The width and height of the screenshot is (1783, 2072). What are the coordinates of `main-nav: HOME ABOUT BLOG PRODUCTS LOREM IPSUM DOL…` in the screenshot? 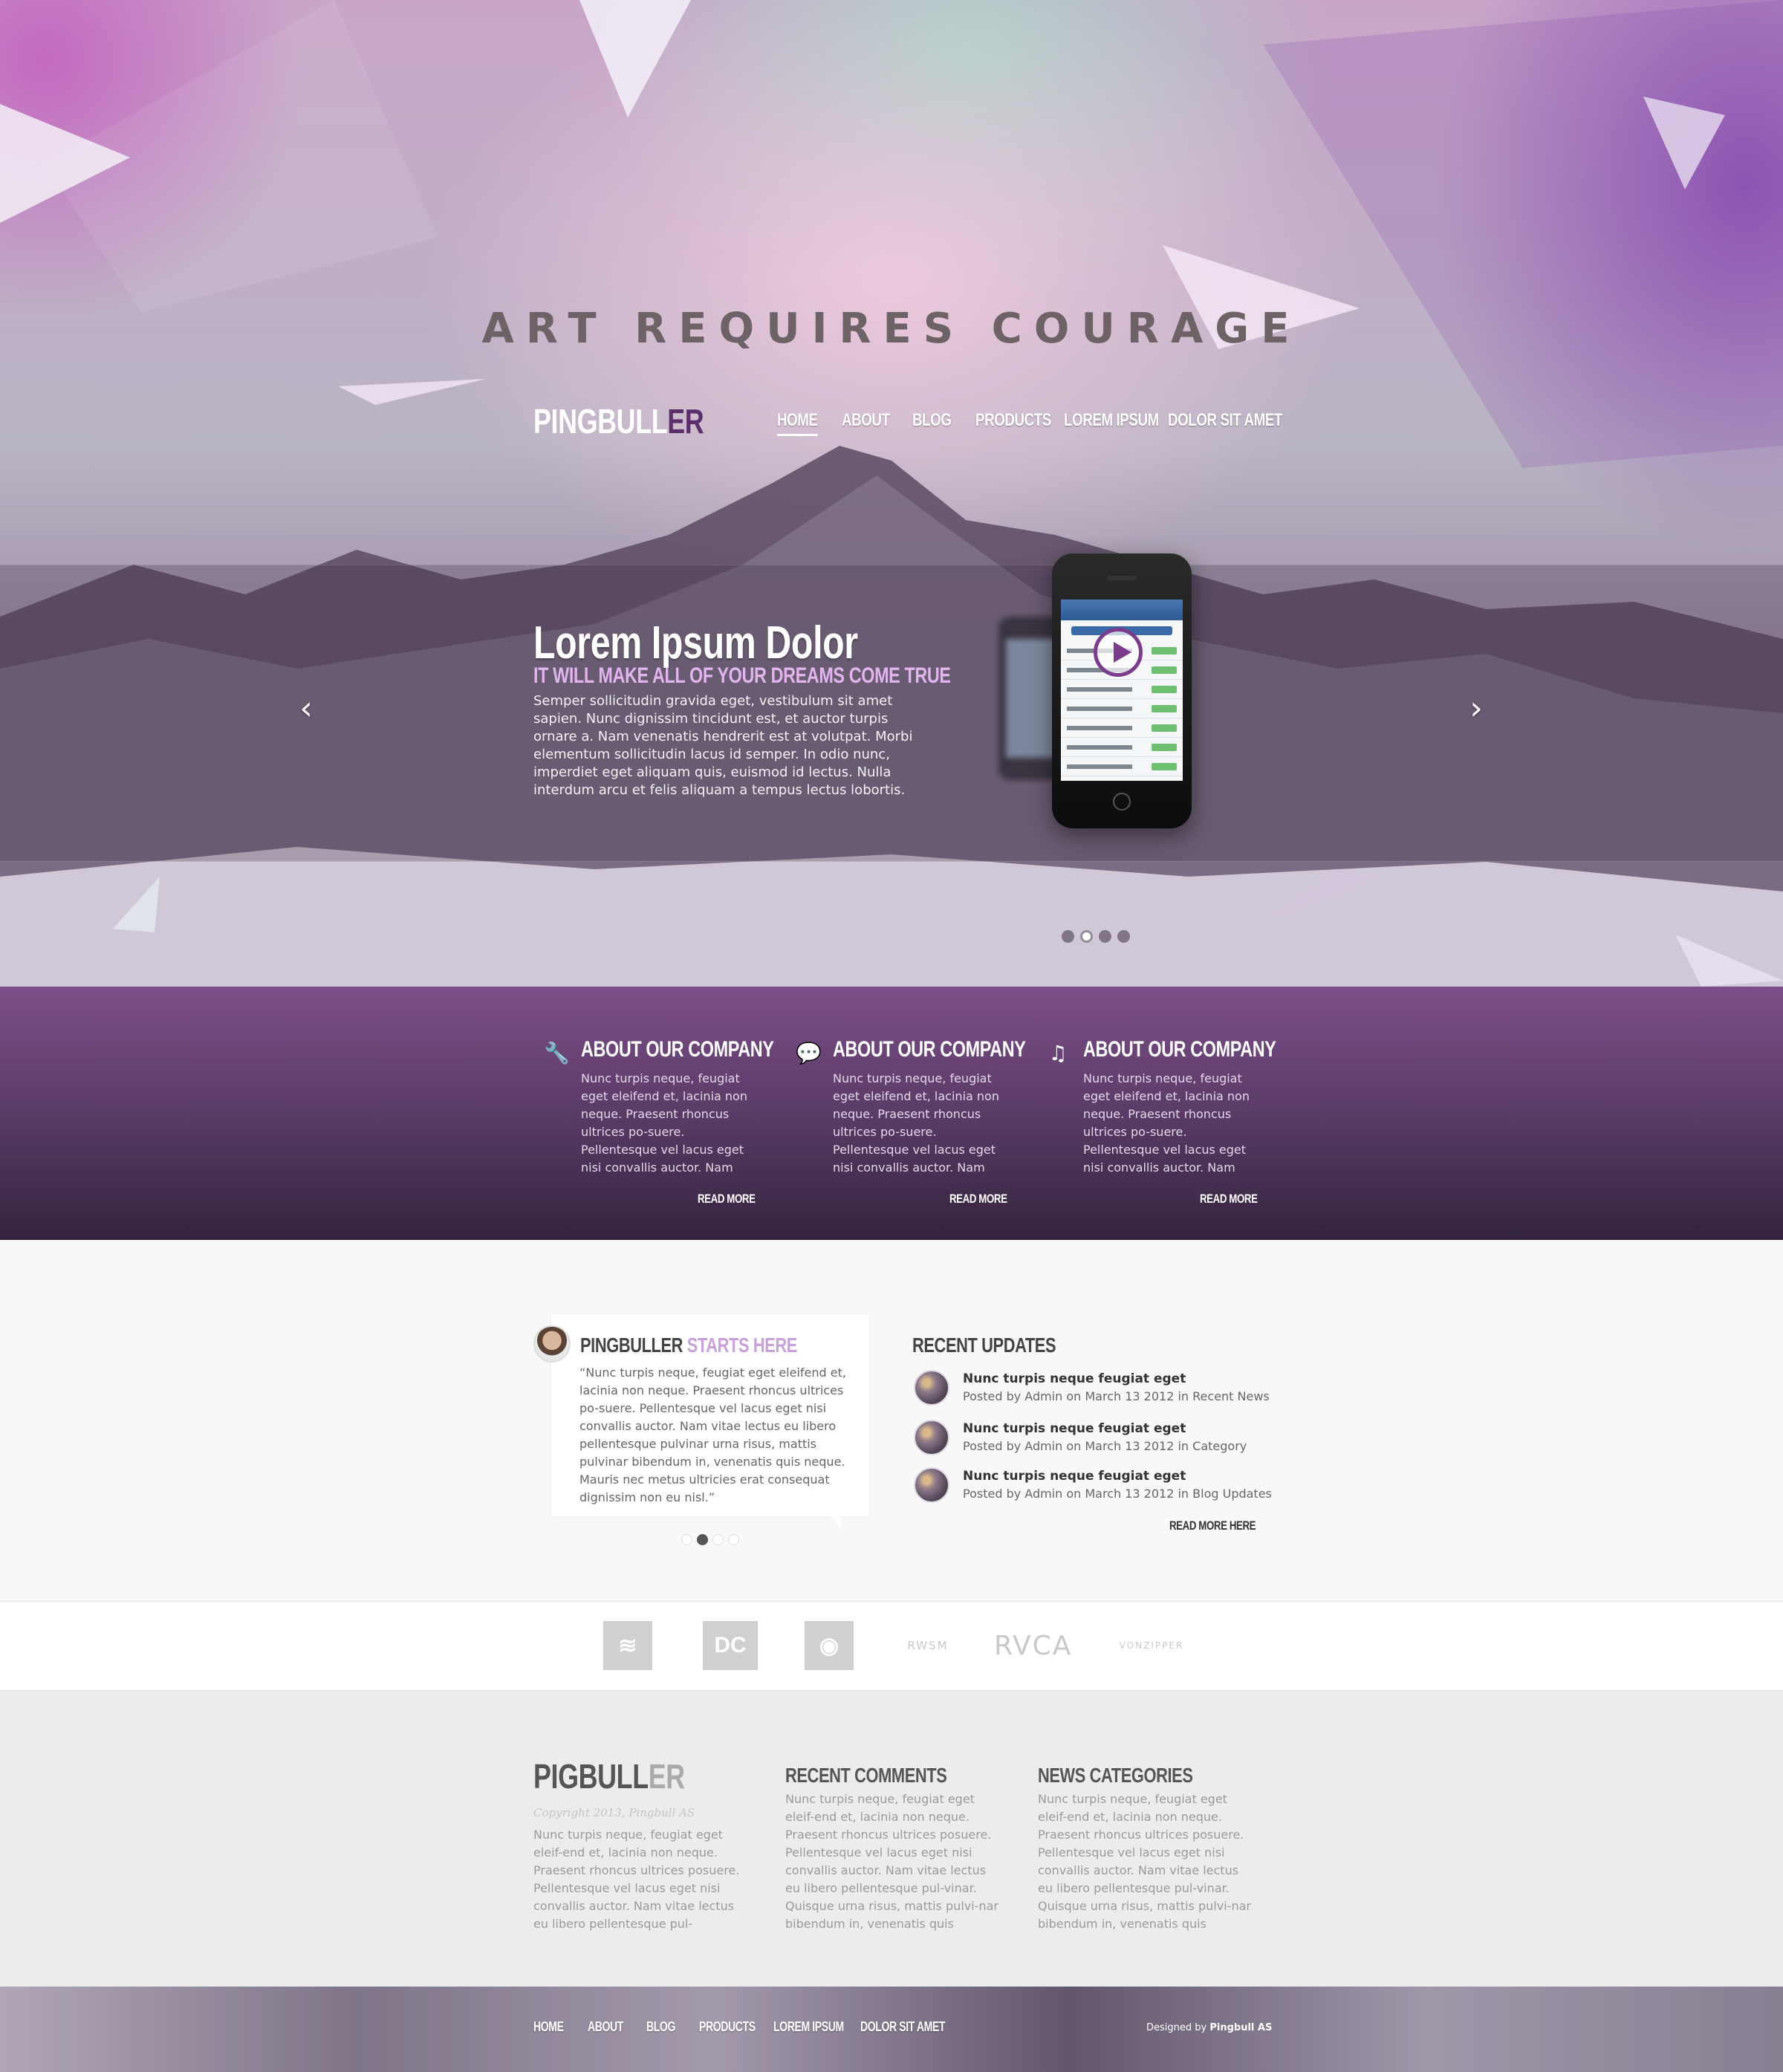 It's located at (891, 425).